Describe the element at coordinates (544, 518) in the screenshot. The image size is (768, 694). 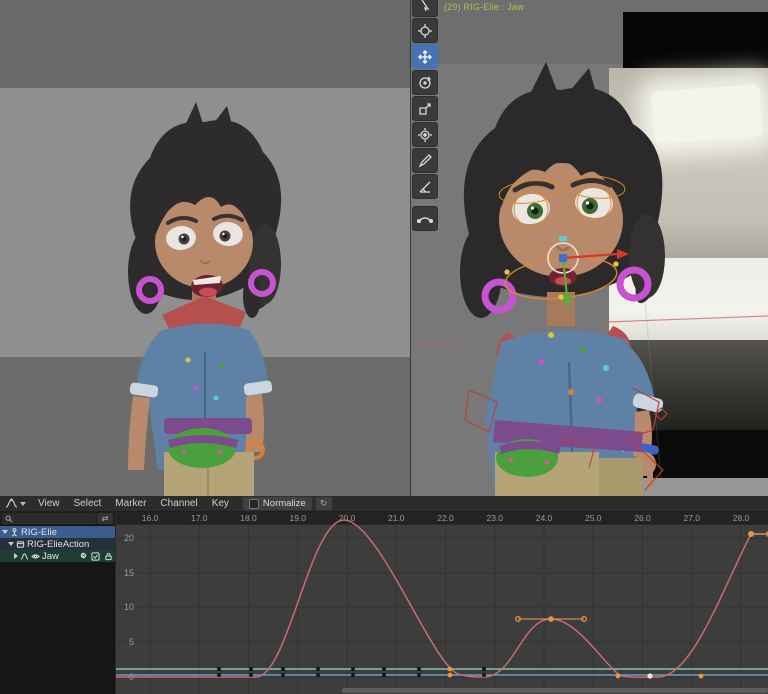
I see `ruler-label: 24.0` at that location.